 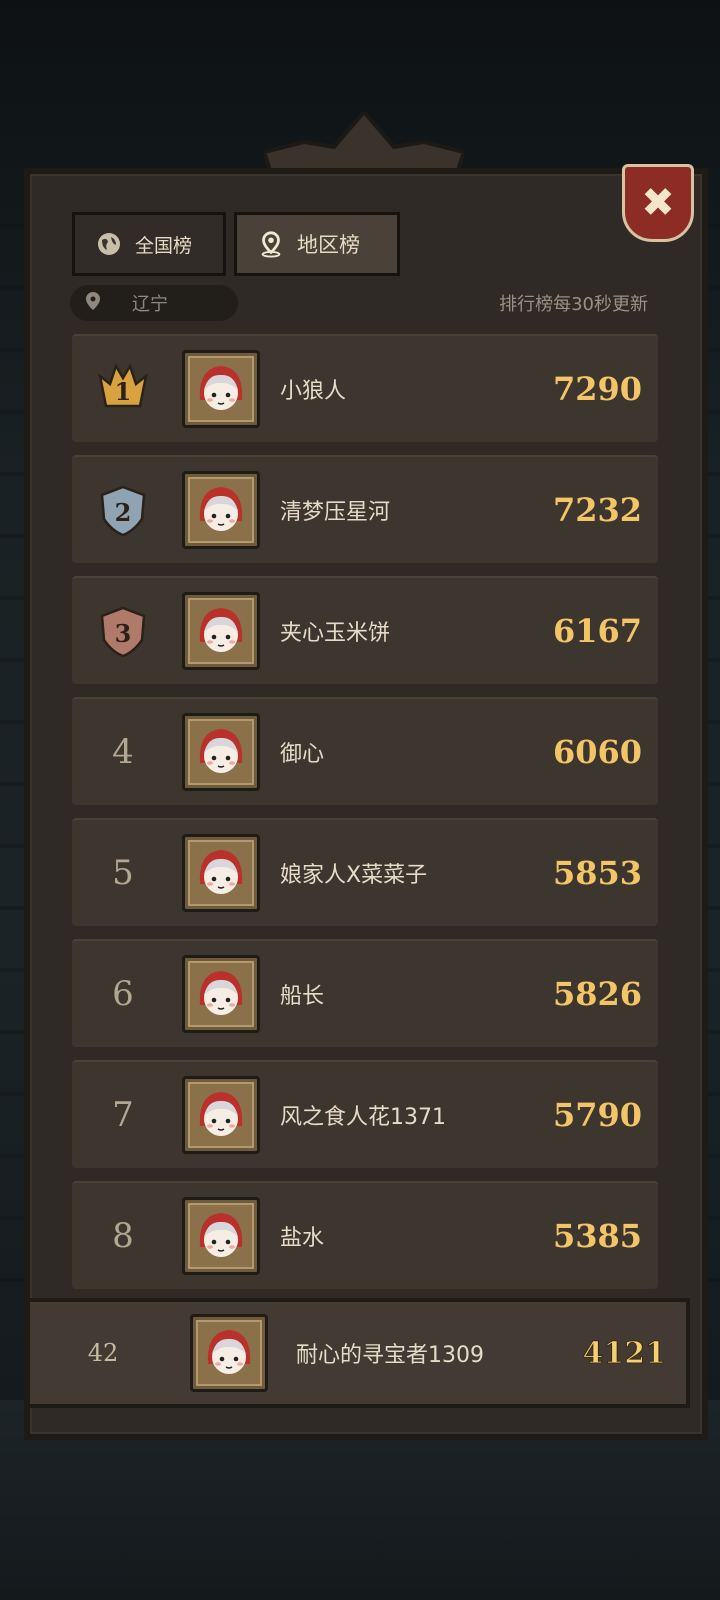 What do you see at coordinates (597, 631) in the screenshot?
I see `player-score: 6167` at bounding box center [597, 631].